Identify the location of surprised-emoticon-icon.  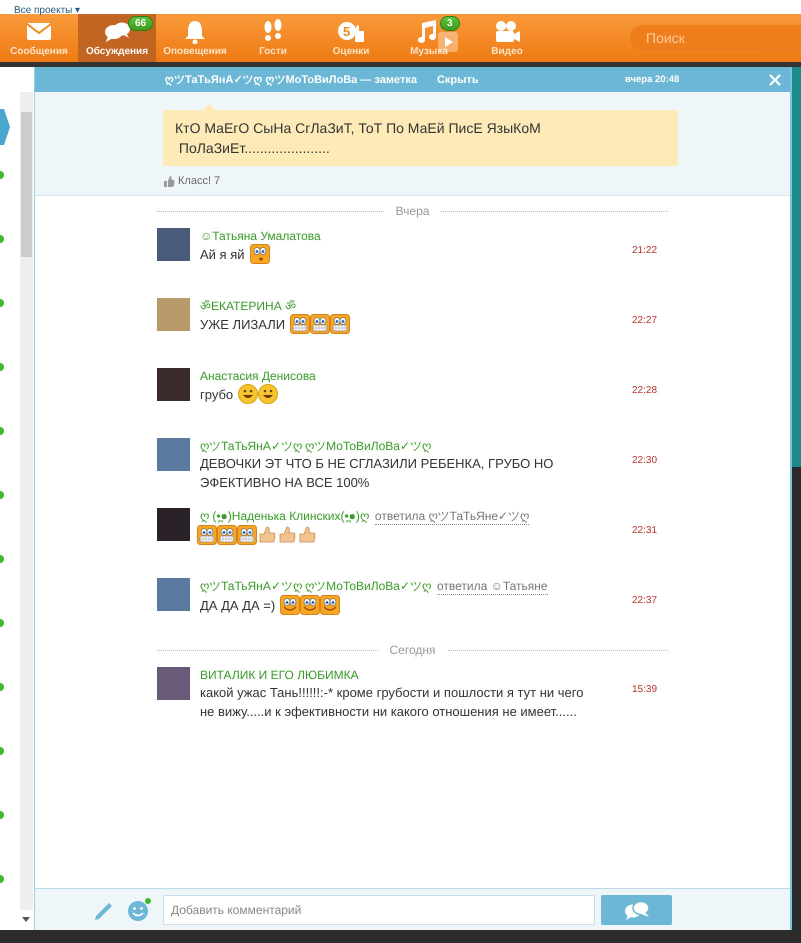
(260, 254).